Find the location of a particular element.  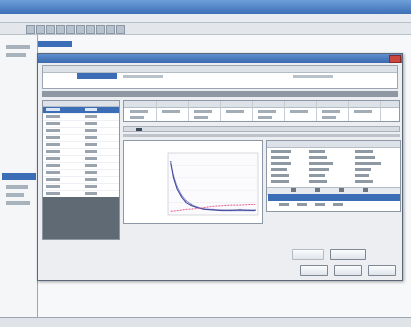

header-table is located at coordinates (220, 77).